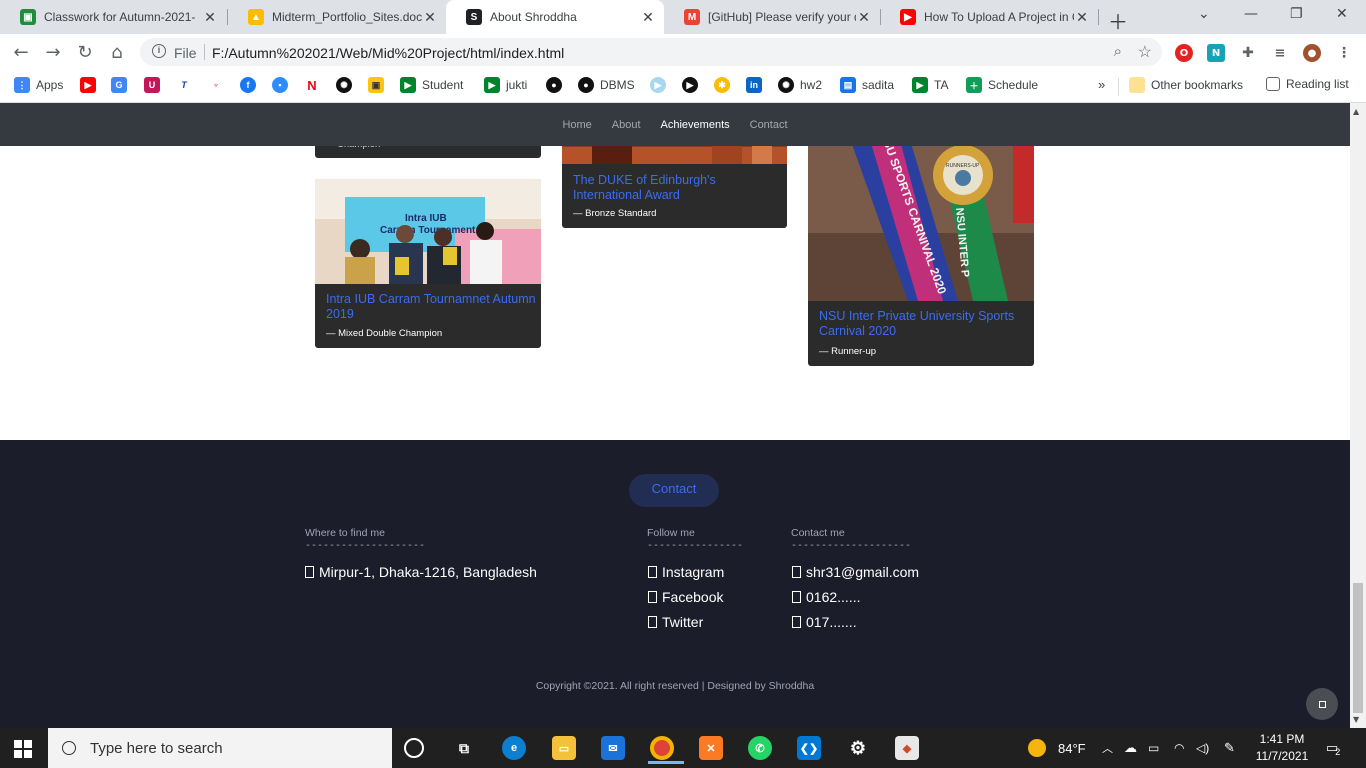 The width and height of the screenshot is (1366, 768). Describe the element at coordinates (220, 748) in the screenshot. I see `taskbar-search-box: Type here to search` at that location.